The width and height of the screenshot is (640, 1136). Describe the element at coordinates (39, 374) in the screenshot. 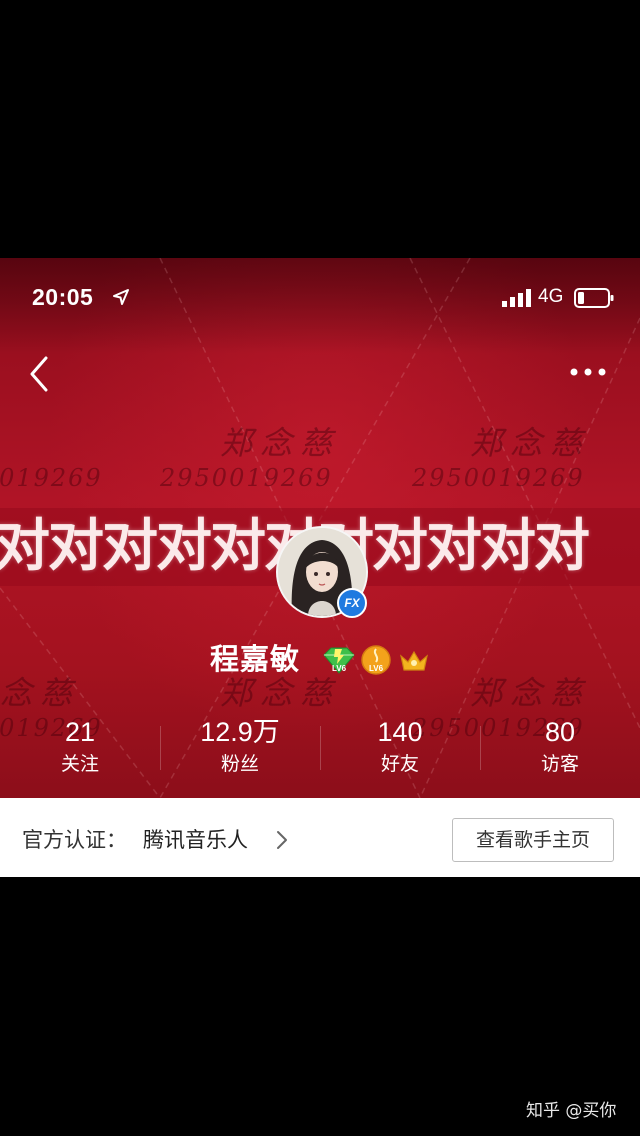

I see `back-chevron-icon` at that location.